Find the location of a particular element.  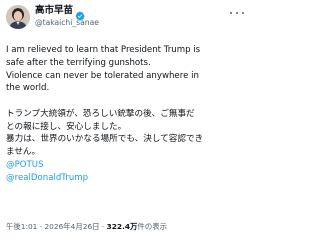

post-text-line: the world. is located at coordinates (28, 88).